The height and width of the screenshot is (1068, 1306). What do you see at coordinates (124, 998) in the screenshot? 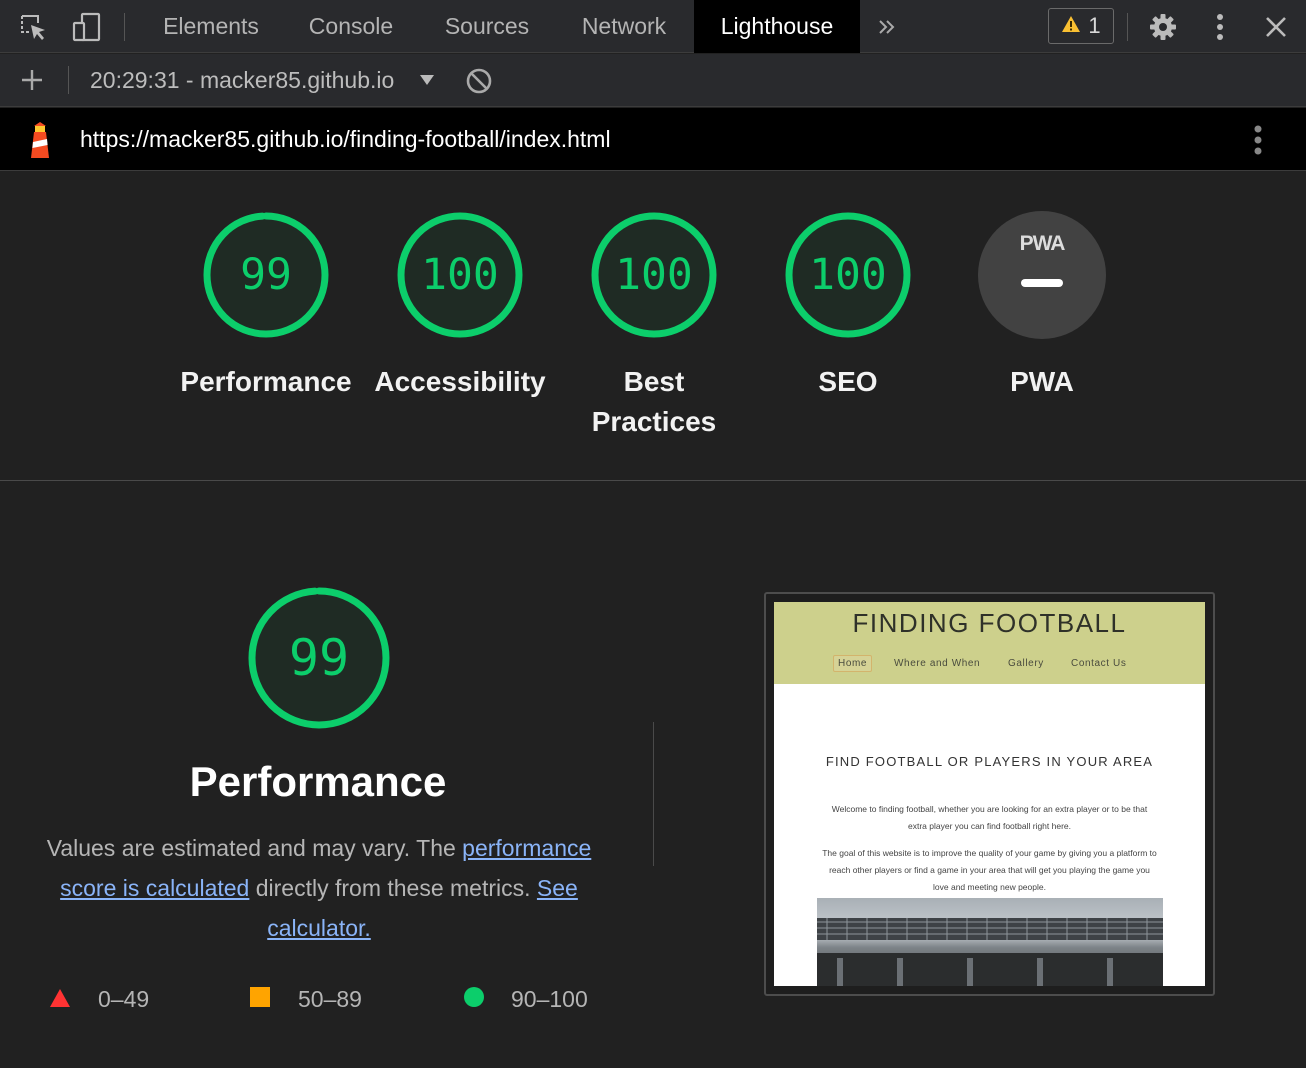
I see `legend-range: 0–49` at bounding box center [124, 998].